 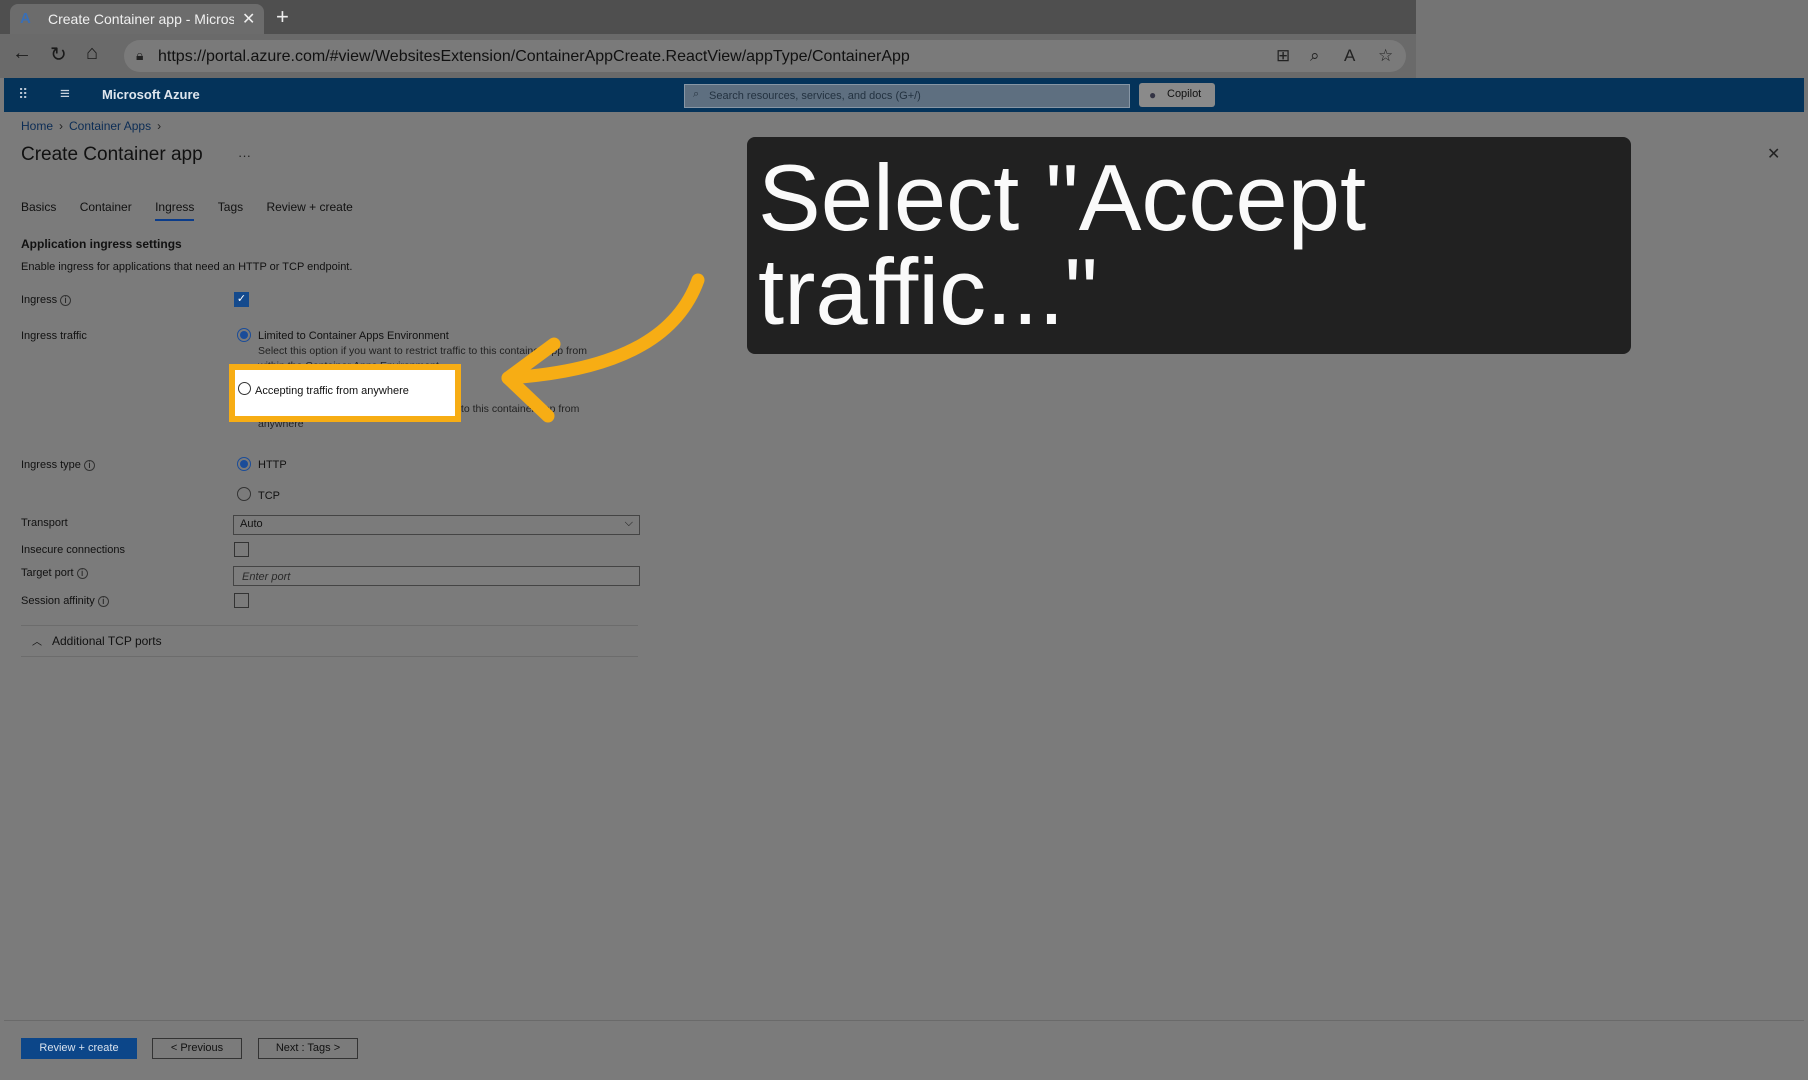 What do you see at coordinates (1153, 95) in the screenshot?
I see `copilot-icon: ●` at bounding box center [1153, 95].